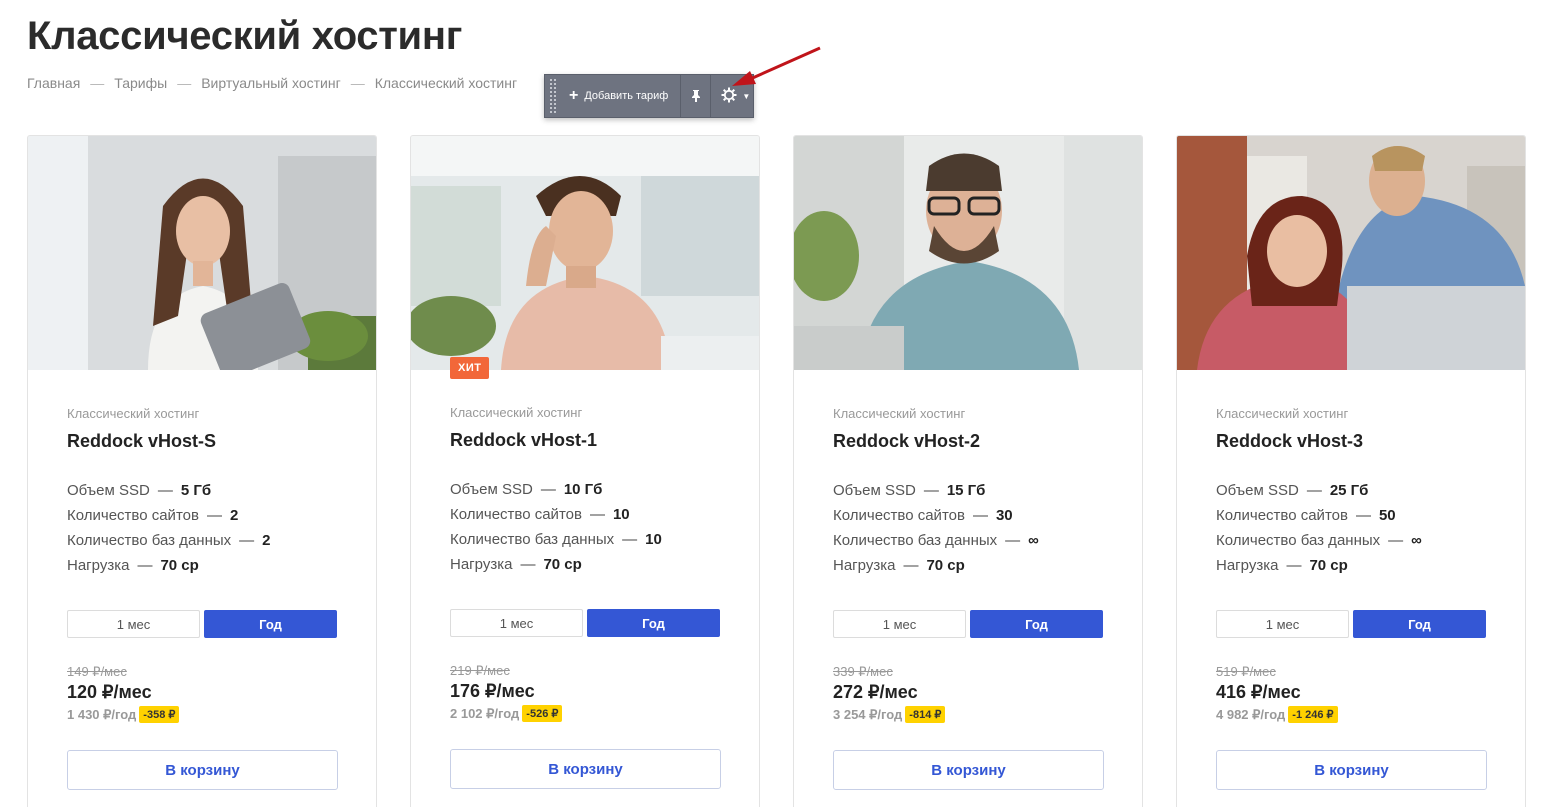 The image size is (1566, 807). I want to click on spec-row: Объем SSD —10 Гб, so click(526, 489).